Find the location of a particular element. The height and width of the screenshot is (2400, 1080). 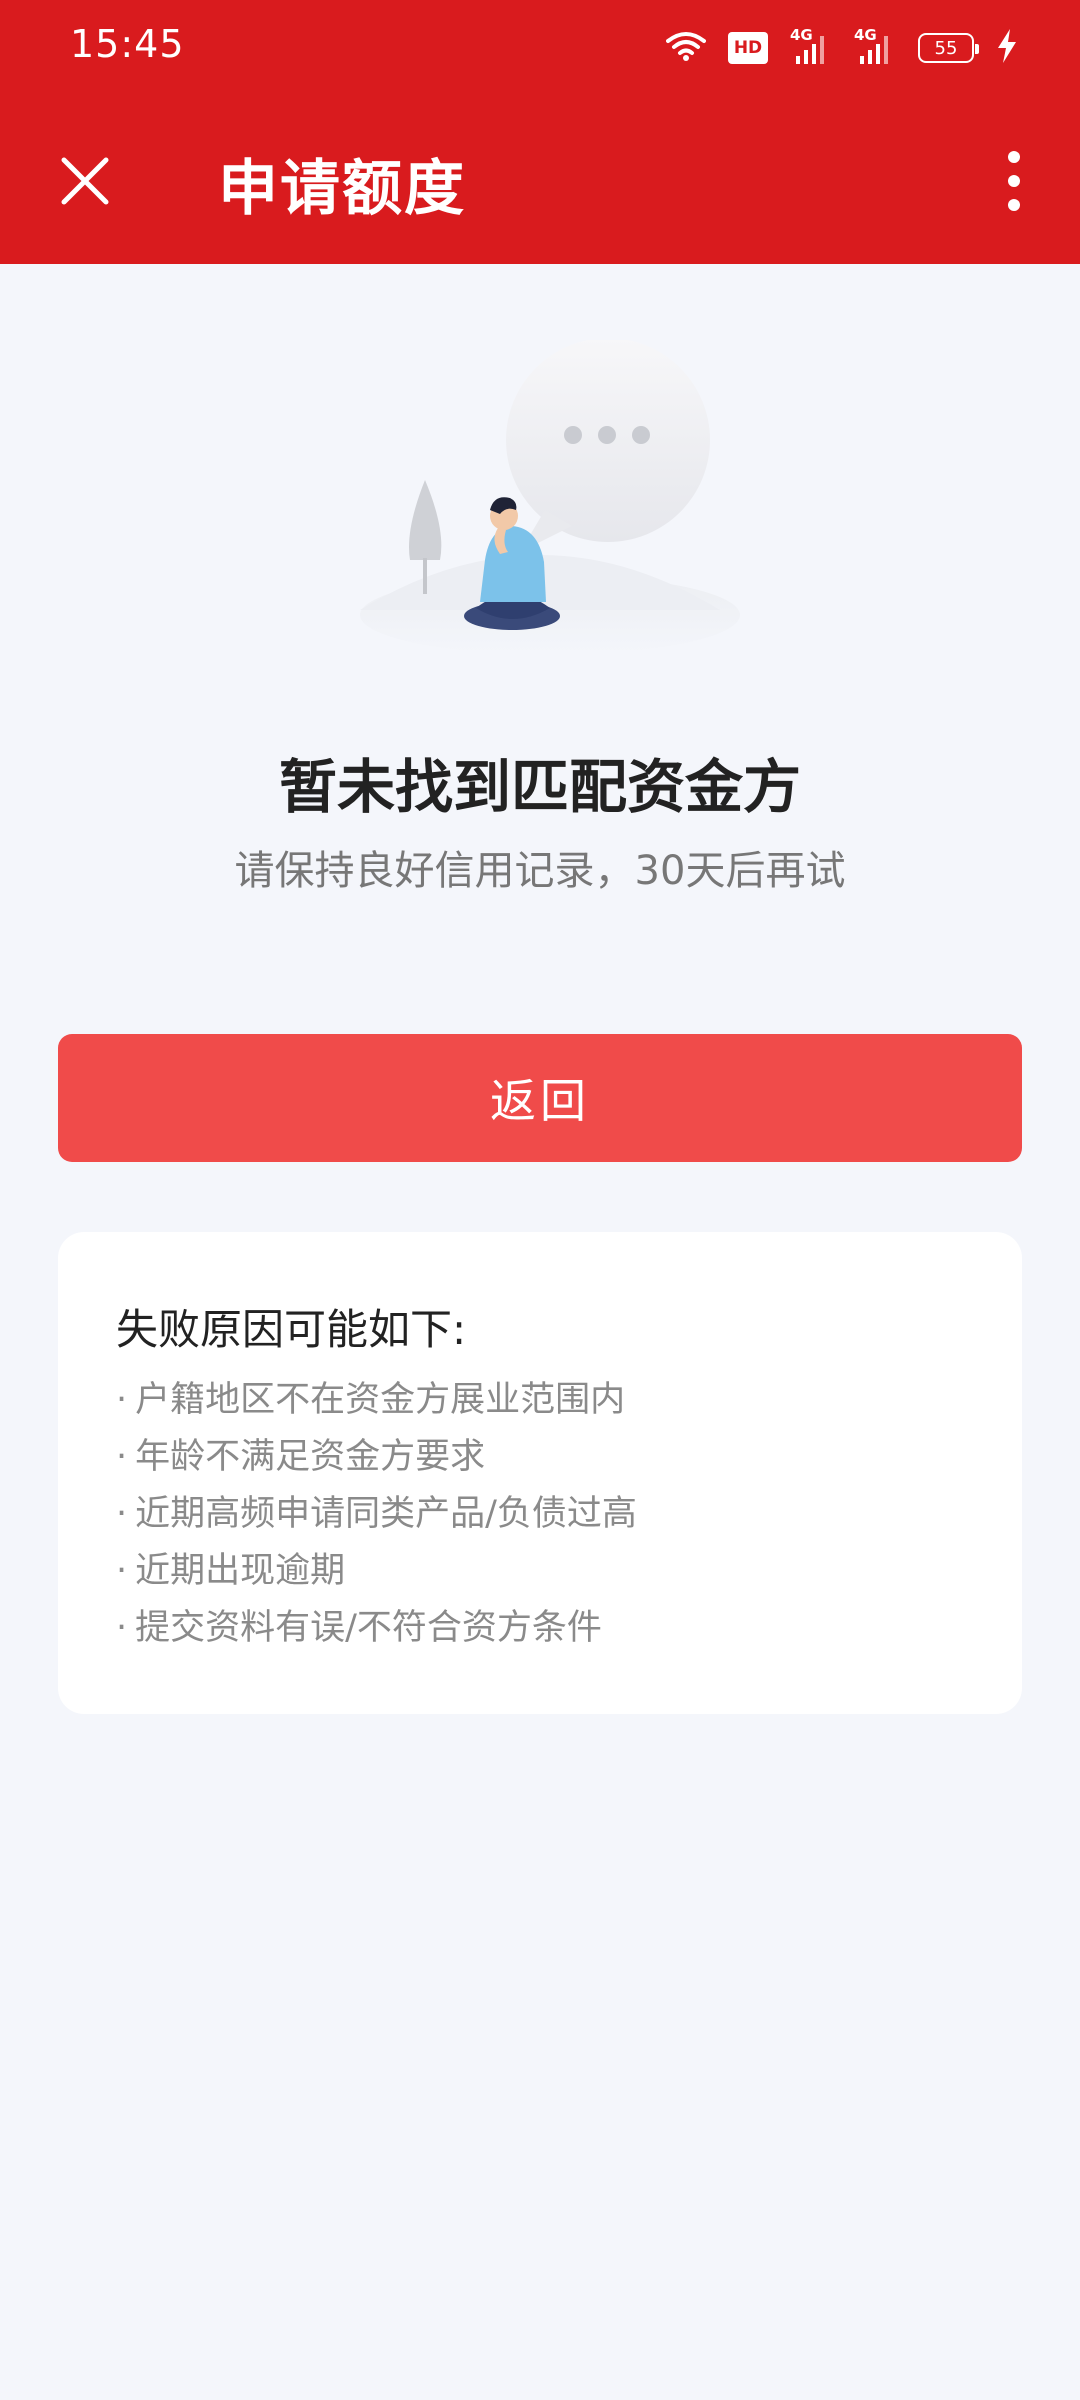

reason-text: 年龄不满足资金方要求 is located at coordinates (310, 1457).